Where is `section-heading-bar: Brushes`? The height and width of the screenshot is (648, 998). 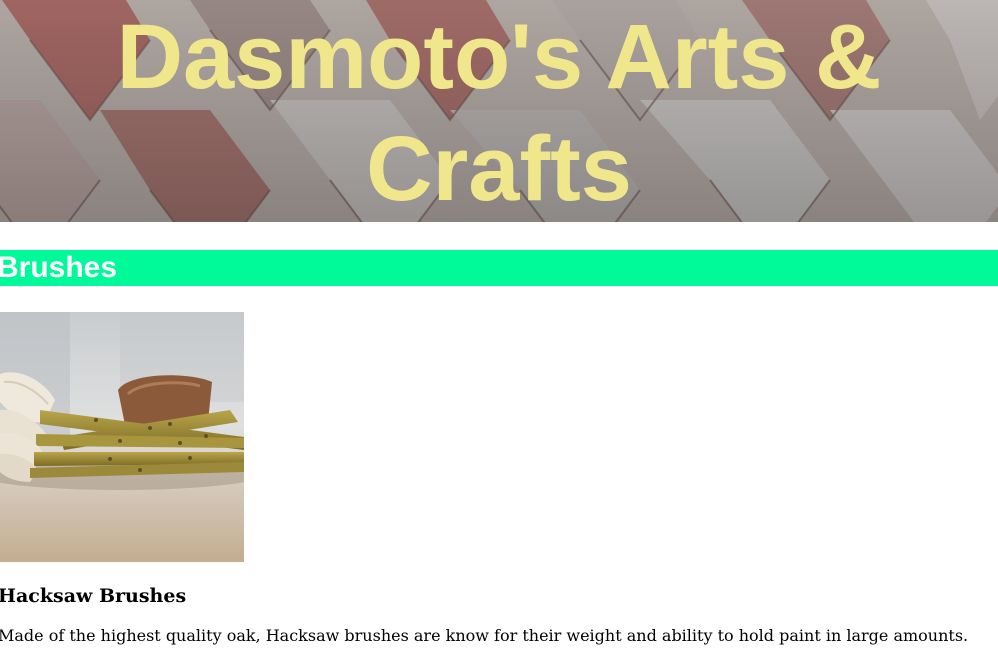 section-heading-bar: Brushes is located at coordinates (499, 268).